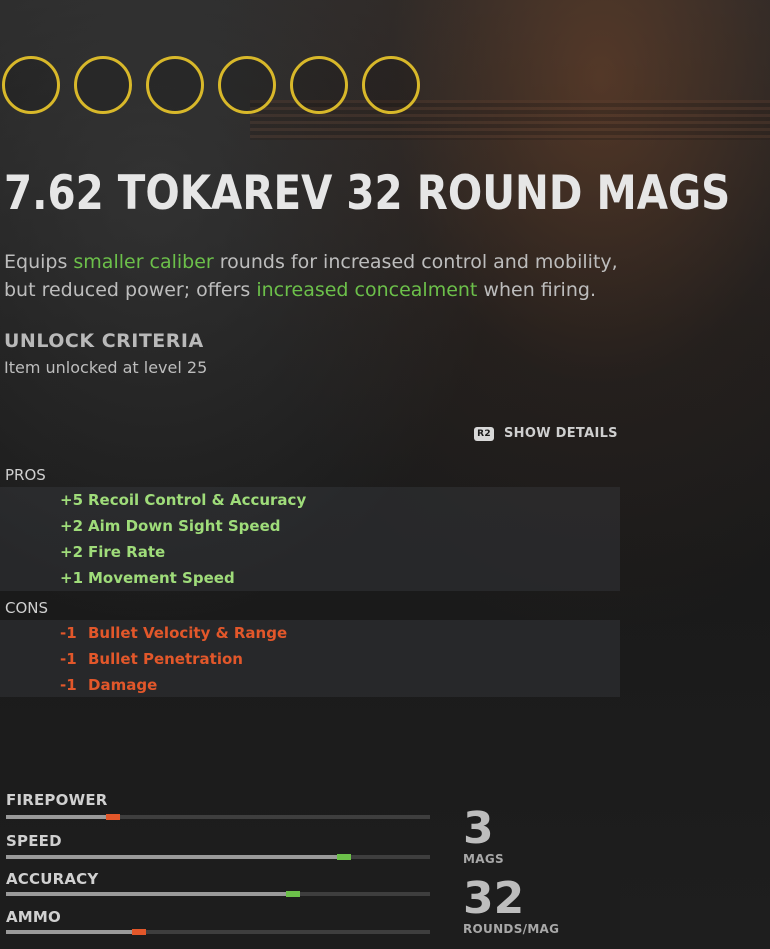 The width and height of the screenshot is (770, 949). What do you see at coordinates (161, 578) in the screenshot?
I see `pro-name: Movement Speed` at bounding box center [161, 578].